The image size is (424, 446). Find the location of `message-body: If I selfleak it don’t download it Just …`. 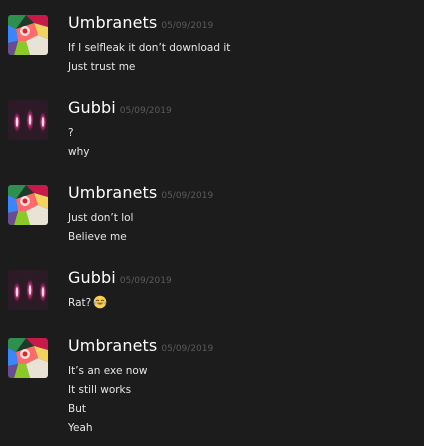

message-body: If I selfleak it don’t download it Just … is located at coordinates (149, 58).